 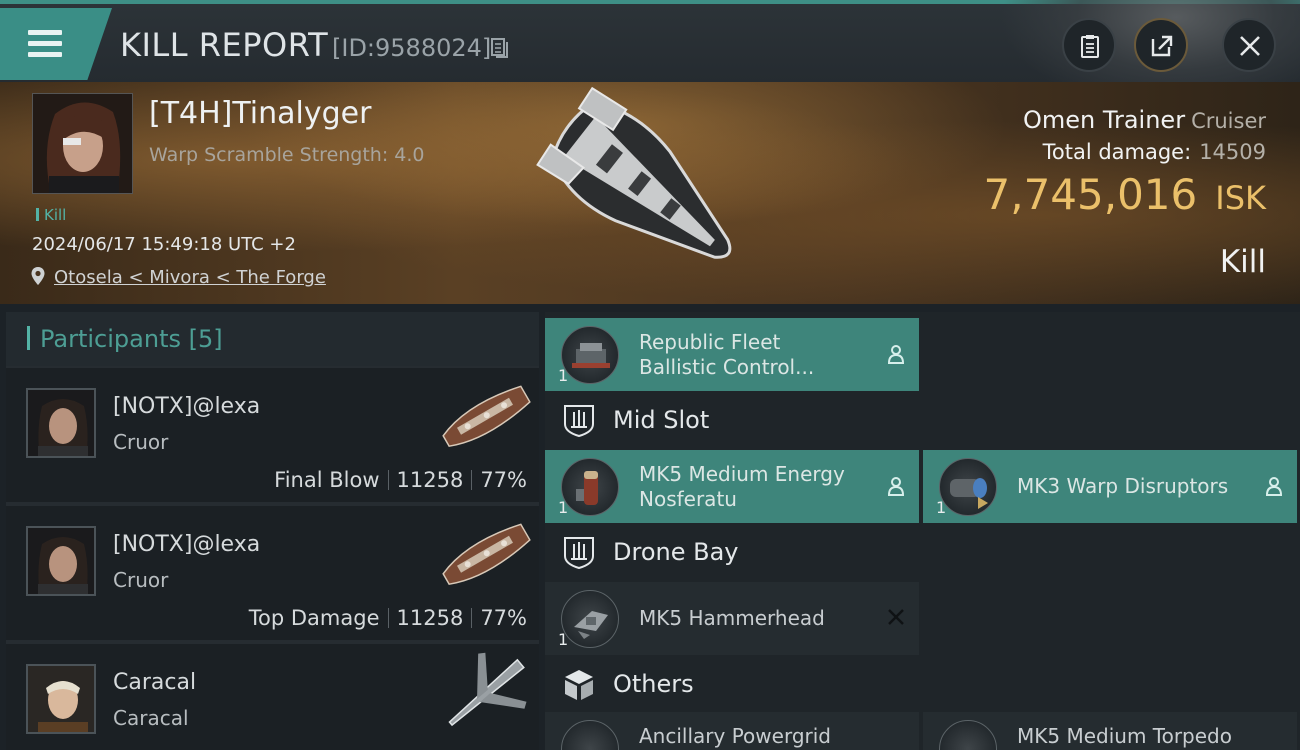 What do you see at coordinates (579, 685) in the screenshot?
I see `cube-icon` at bounding box center [579, 685].